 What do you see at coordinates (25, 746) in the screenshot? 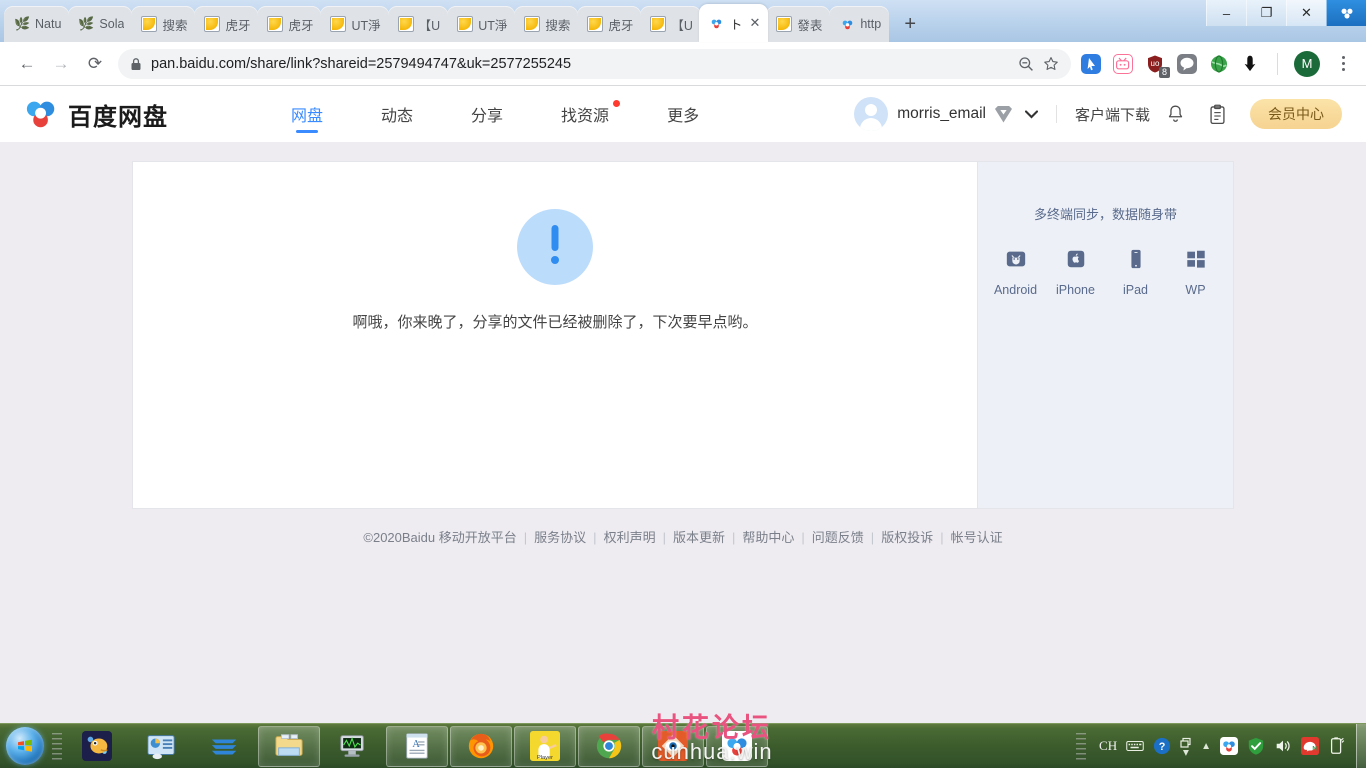
I see `start-button` at bounding box center [25, 746].